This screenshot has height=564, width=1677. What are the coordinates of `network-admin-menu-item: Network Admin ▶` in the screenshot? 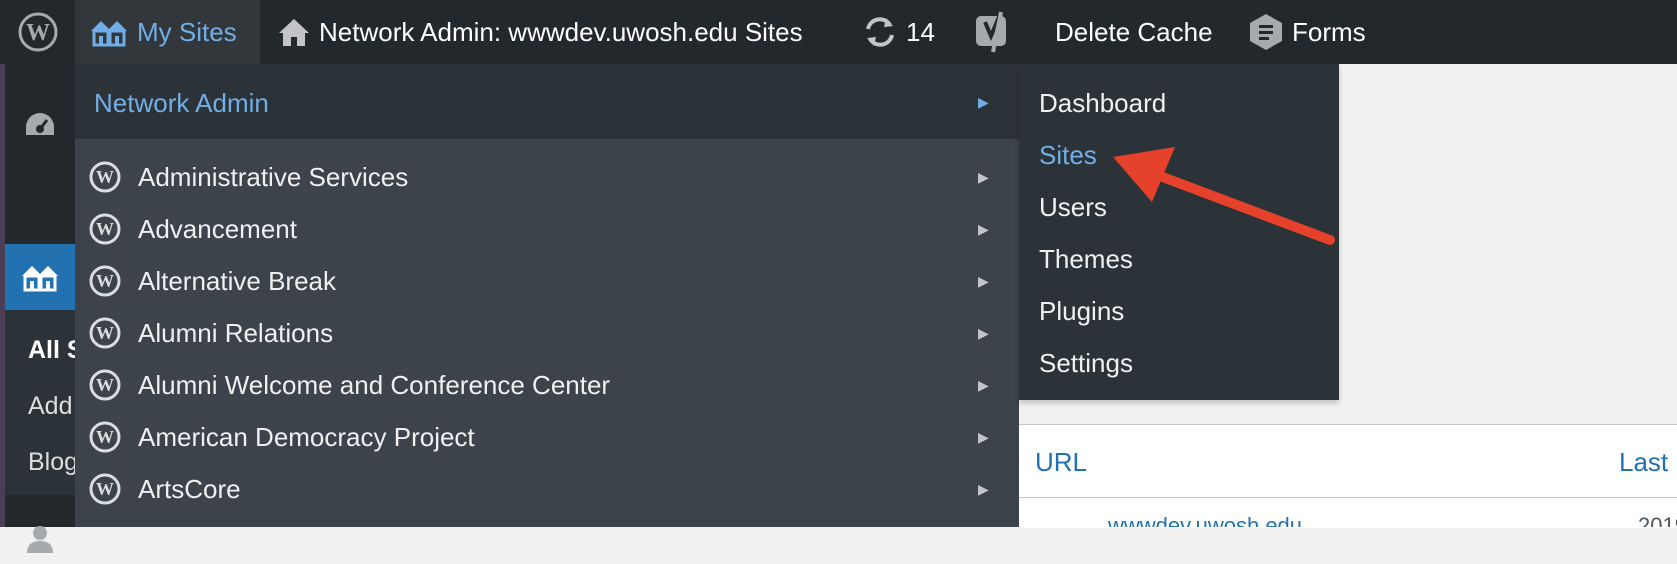 It's located at (547, 101).